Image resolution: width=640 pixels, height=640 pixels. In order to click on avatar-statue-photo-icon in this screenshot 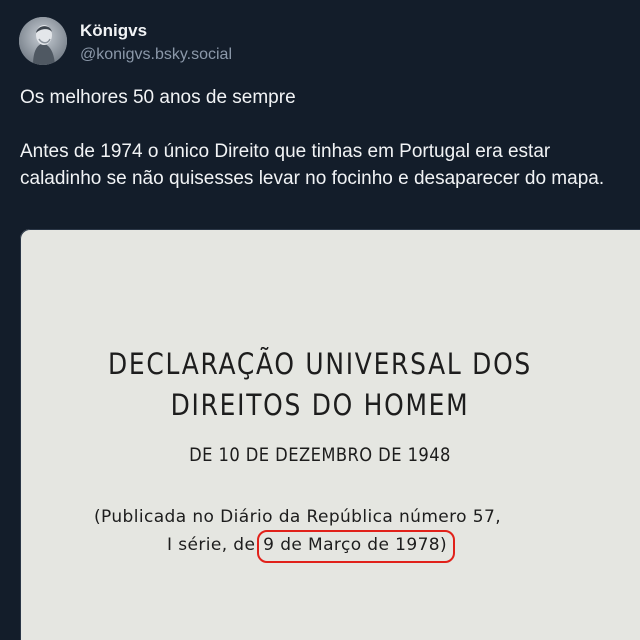, I will do `click(43, 41)`.